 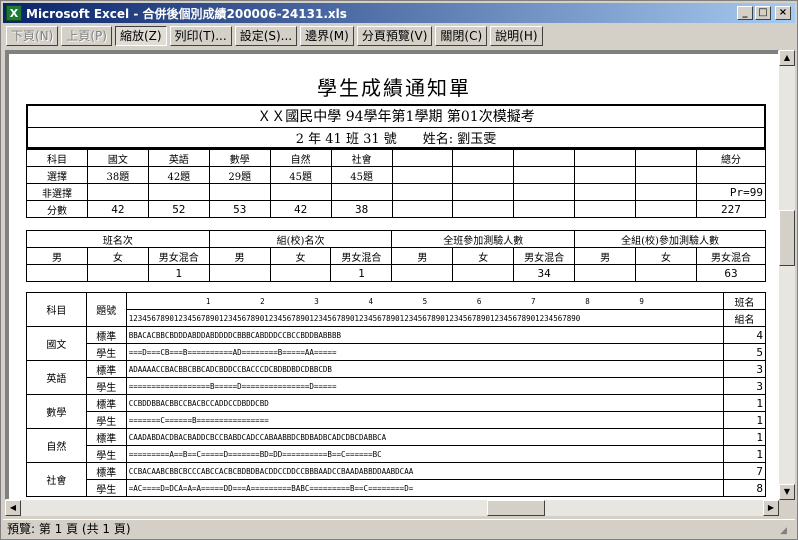 I want to click on scroll-up-icon: ▲, so click(x=787, y=58).